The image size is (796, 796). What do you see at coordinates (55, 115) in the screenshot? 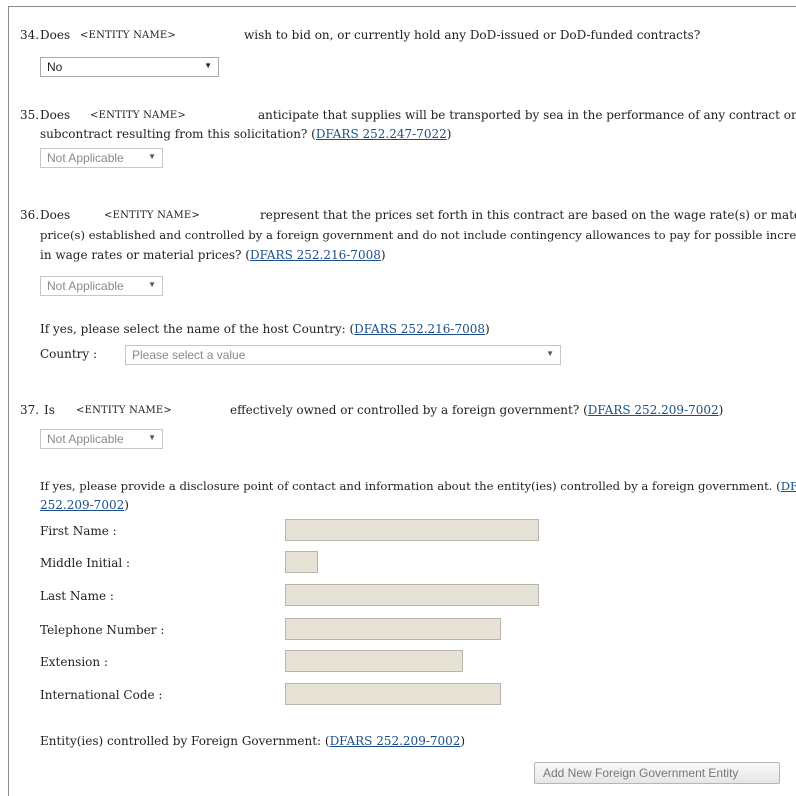
I see `question-35-prefix: Does` at bounding box center [55, 115].